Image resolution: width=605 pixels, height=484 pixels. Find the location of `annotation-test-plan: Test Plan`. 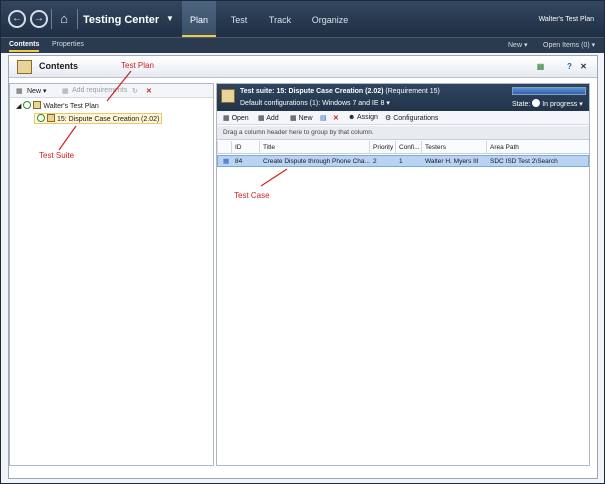

annotation-test-plan: Test Plan is located at coordinates (137, 65).